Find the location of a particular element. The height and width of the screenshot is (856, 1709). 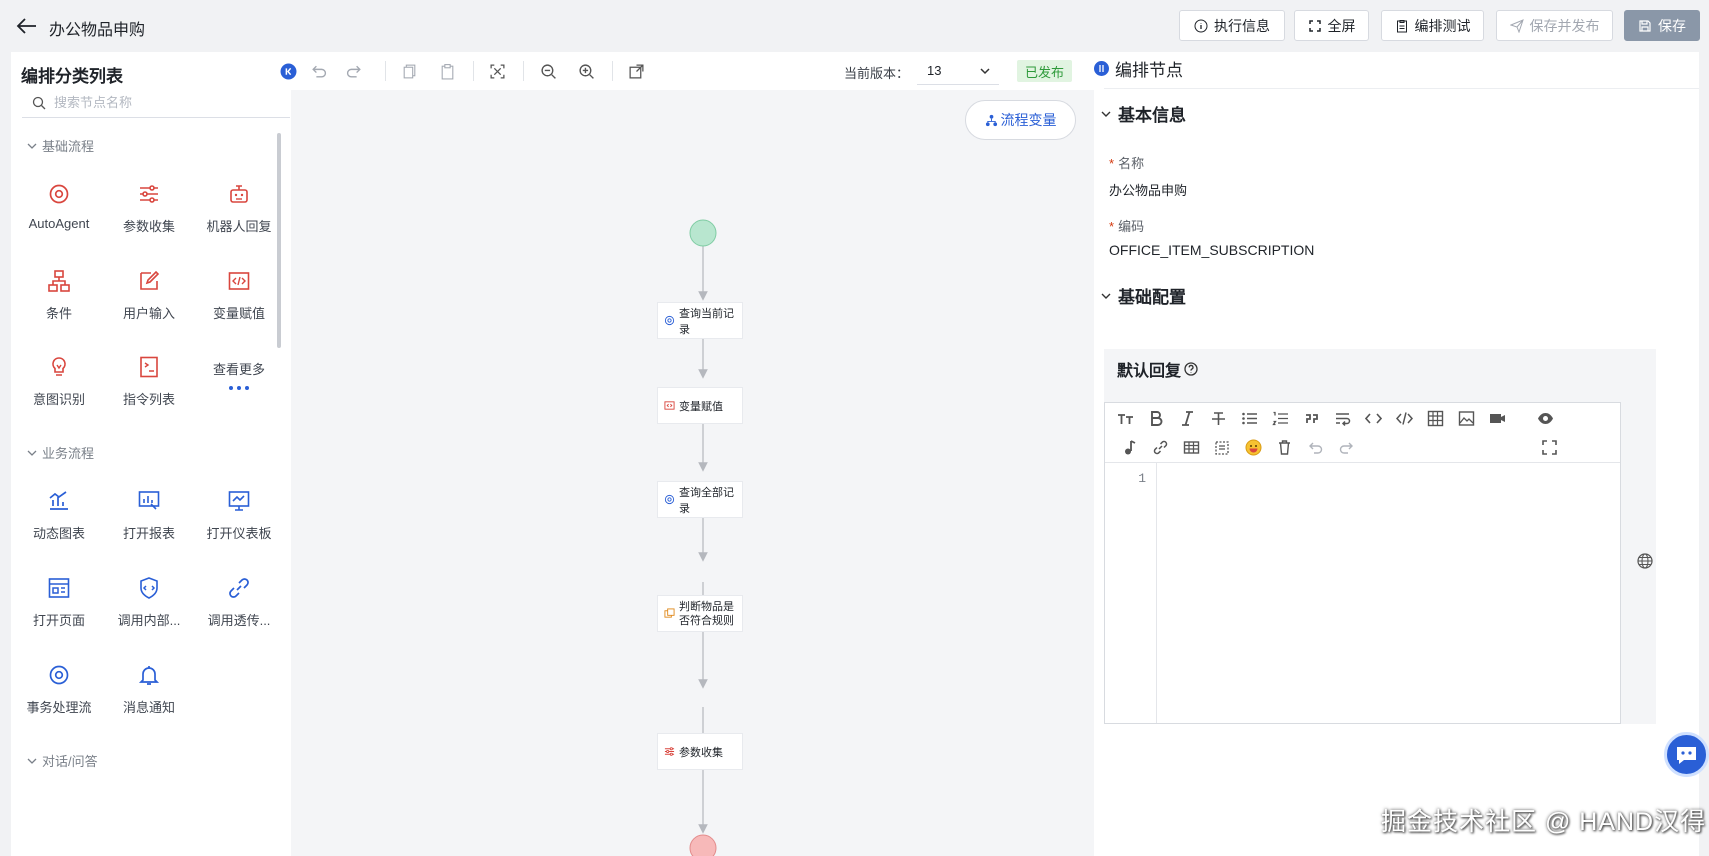

table-button is located at coordinates (1435, 418).